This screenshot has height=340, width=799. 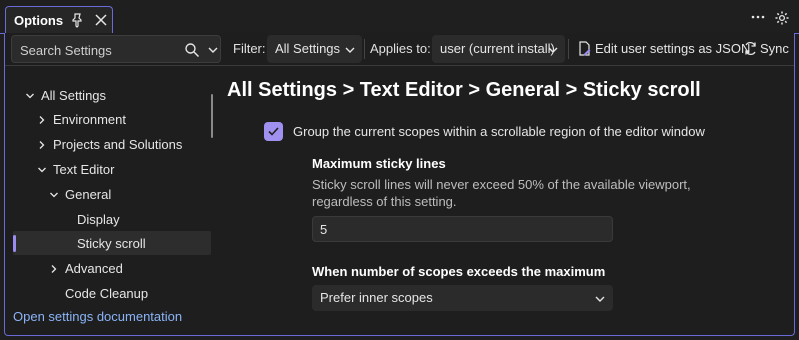 I want to click on tree-item-projects-and-solutions: Projects and Solutions, so click(x=112, y=144).